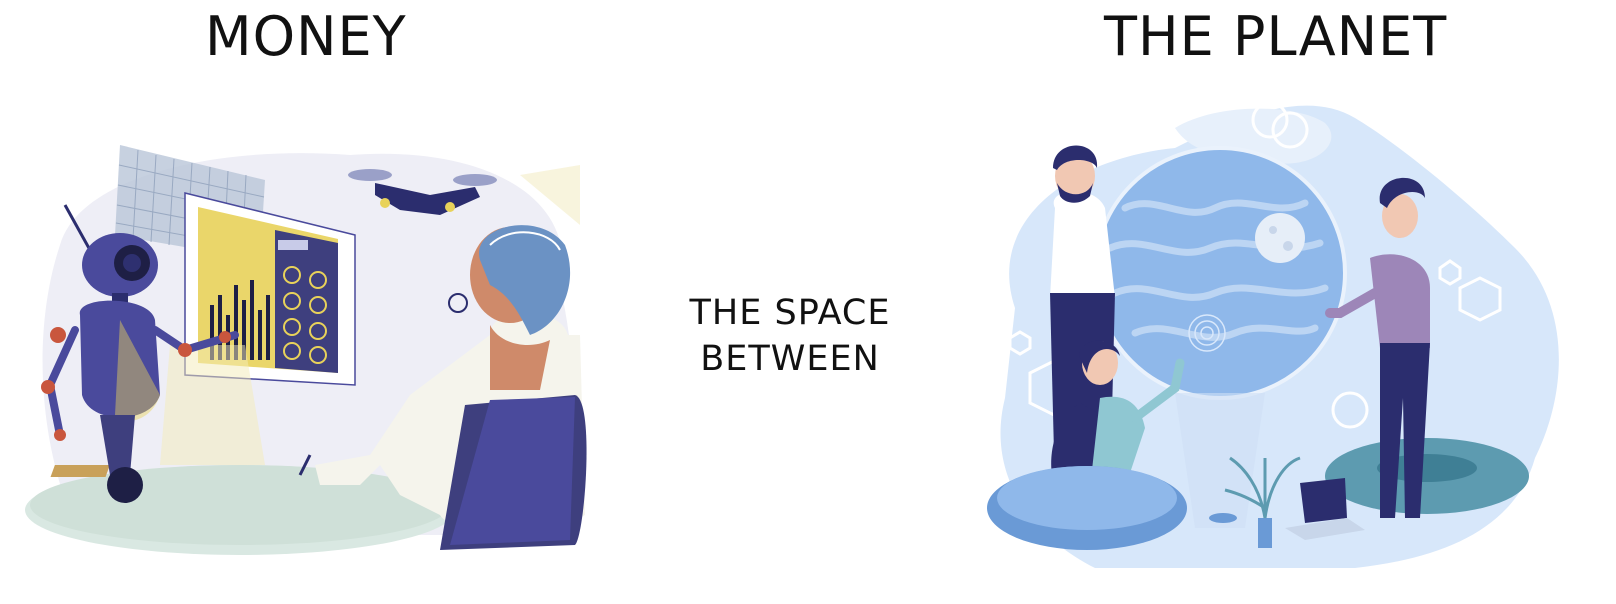 The height and width of the screenshot is (604, 1616). Describe the element at coordinates (790, 359) in the screenshot. I see `center-caption-line-2: BETWEEN` at that location.